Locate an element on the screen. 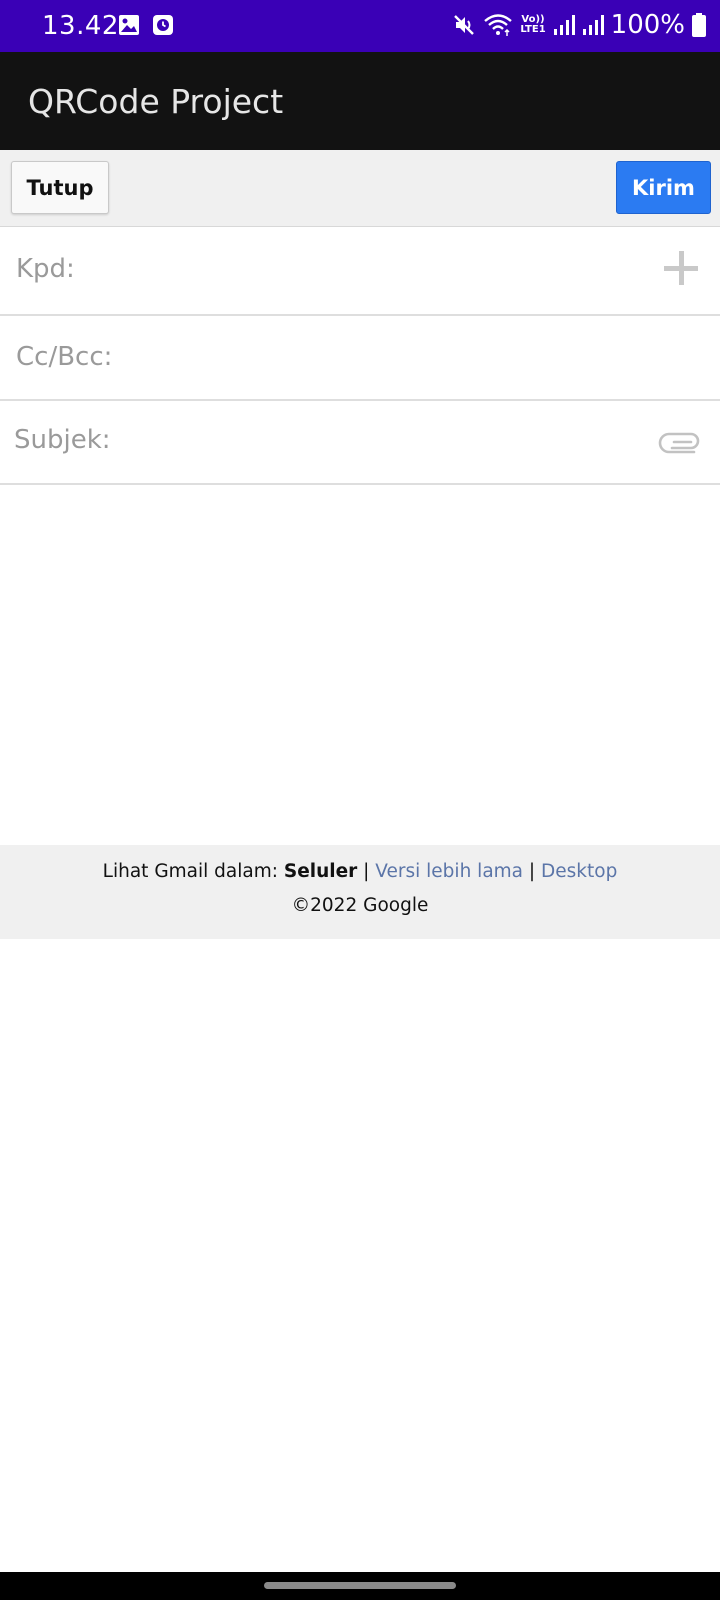 Image resolution: width=720 pixels, height=1600 pixels. view-older-link: Versi lebih lama is located at coordinates (449, 871).